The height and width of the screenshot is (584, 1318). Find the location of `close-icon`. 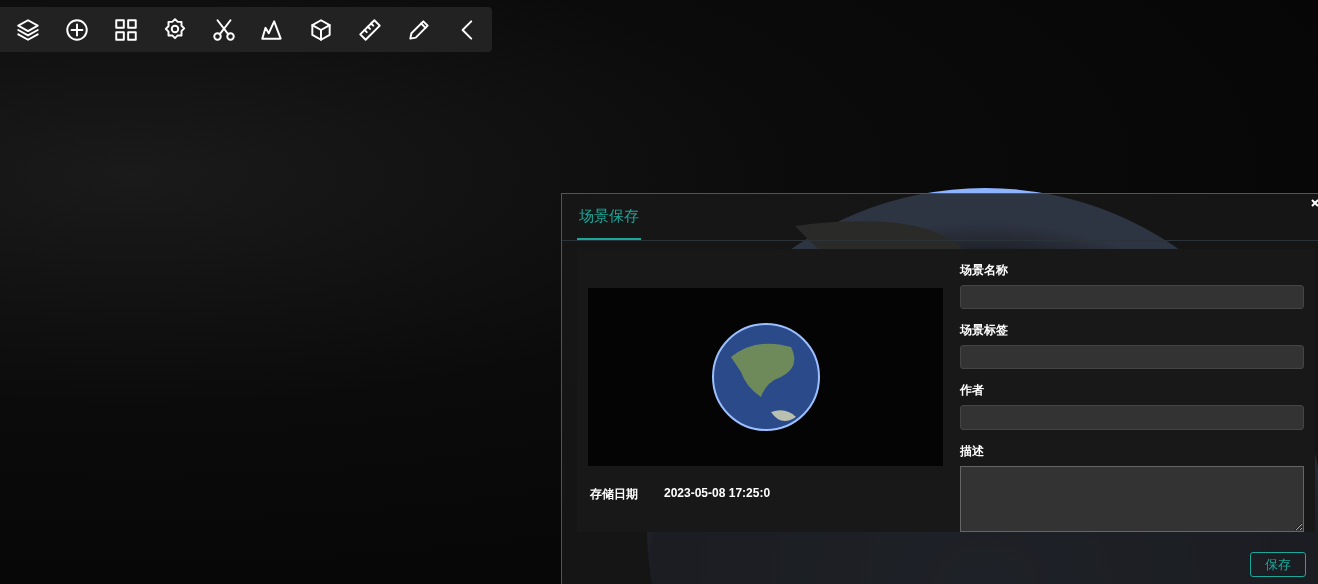

close-icon is located at coordinates (1314, 203).